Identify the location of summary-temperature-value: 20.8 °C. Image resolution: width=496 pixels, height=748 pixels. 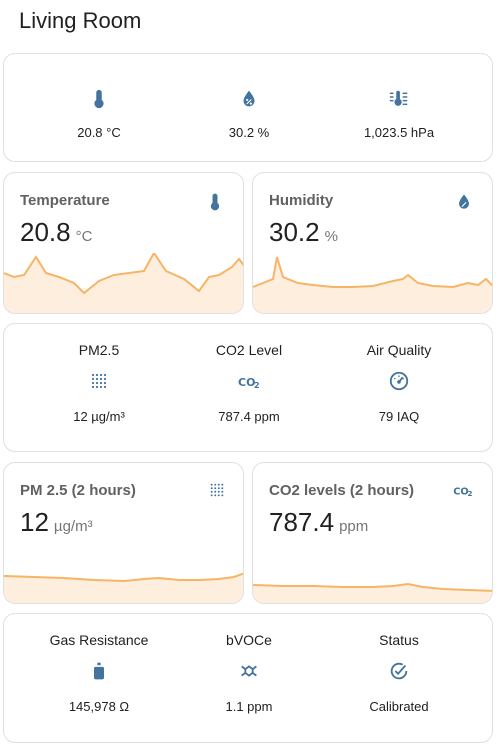
(99, 132).